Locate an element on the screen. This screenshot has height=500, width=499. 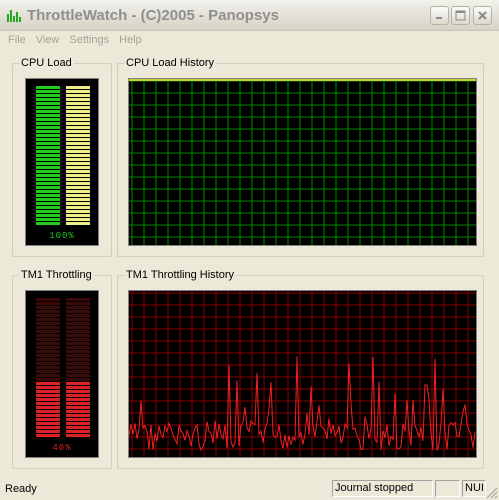
minimize-button is located at coordinates (439, 15).